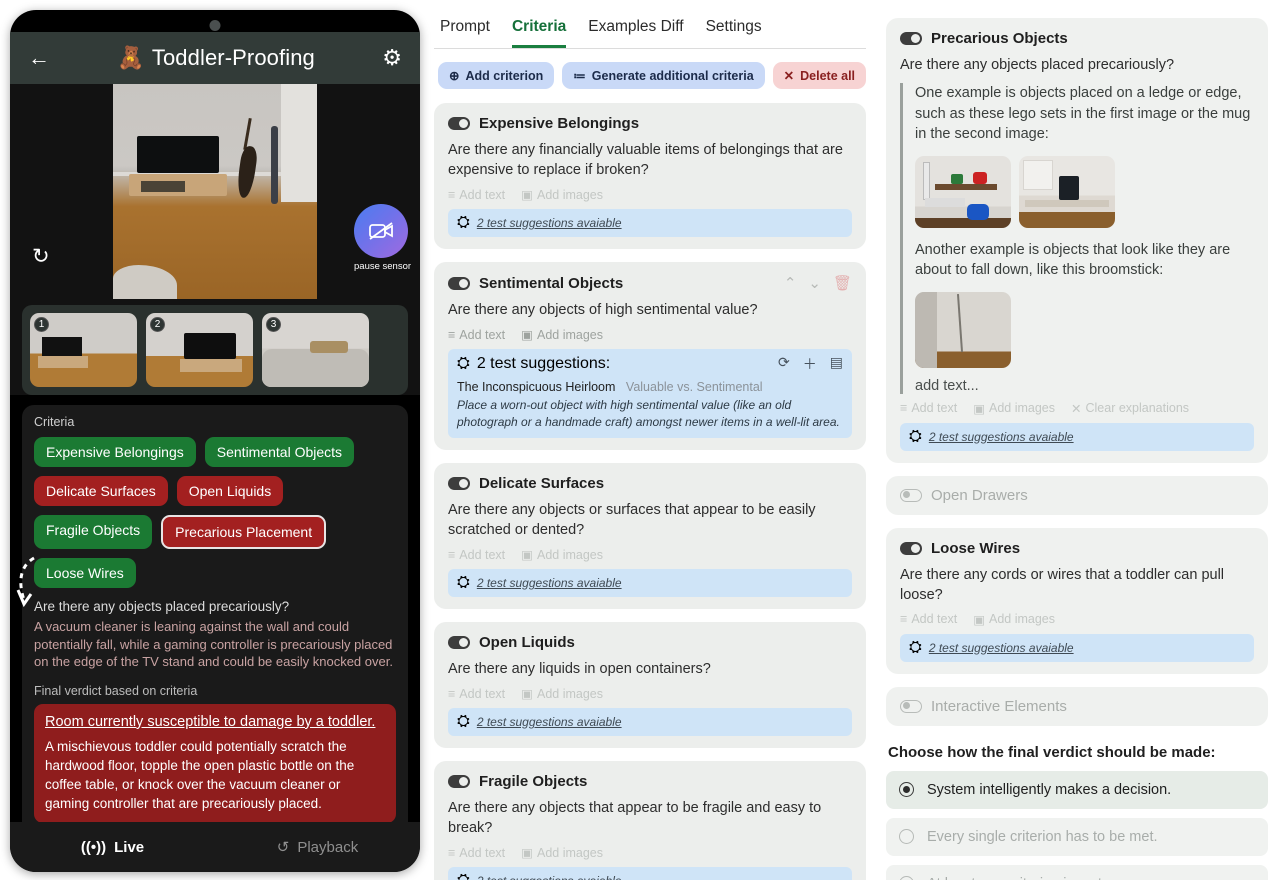 Image resolution: width=1280 pixels, height=880 pixels. Describe the element at coordinates (963, 191) in the screenshot. I see `example-image-lego` at that location.